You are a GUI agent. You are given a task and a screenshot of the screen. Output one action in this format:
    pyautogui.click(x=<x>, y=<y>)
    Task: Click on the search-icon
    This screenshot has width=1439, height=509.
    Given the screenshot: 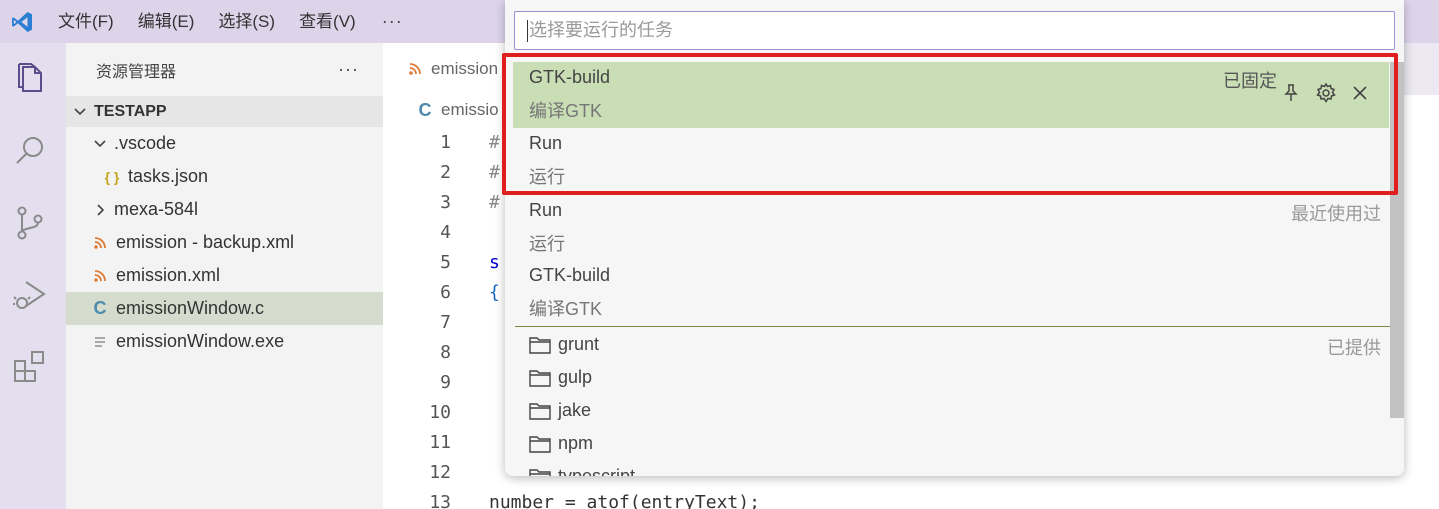 What is the action you would take?
    pyautogui.click(x=30, y=151)
    